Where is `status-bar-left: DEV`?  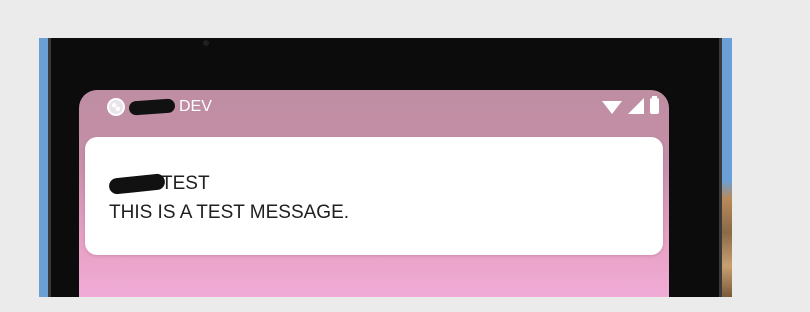
status-bar-left: DEV is located at coordinates (159, 107).